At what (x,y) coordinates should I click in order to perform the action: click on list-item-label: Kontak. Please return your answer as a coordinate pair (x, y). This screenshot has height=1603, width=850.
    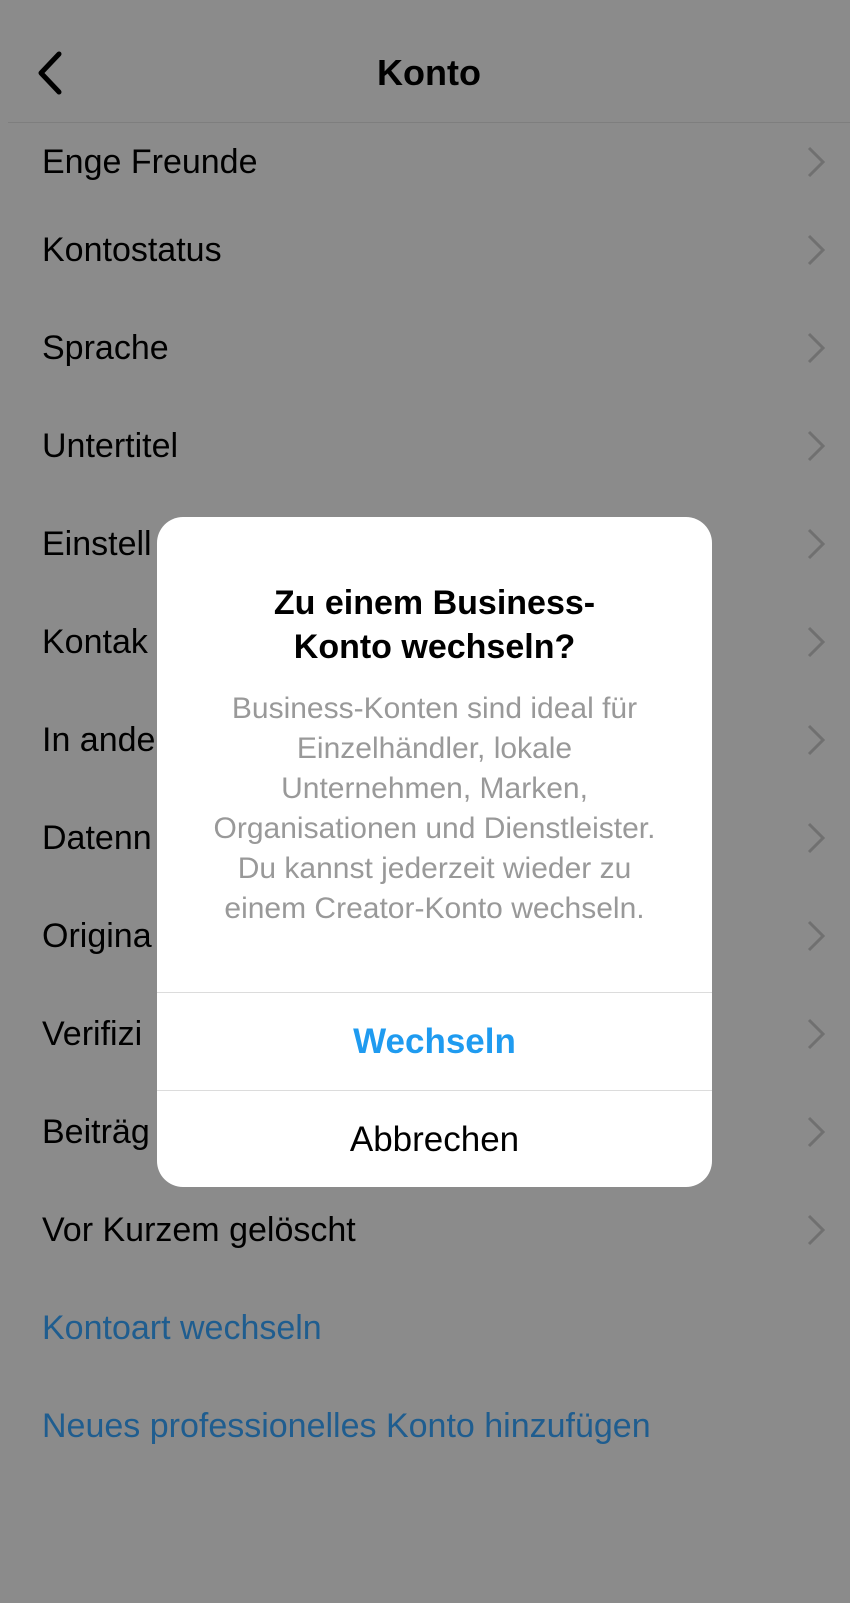
    Looking at the image, I should click on (95, 641).